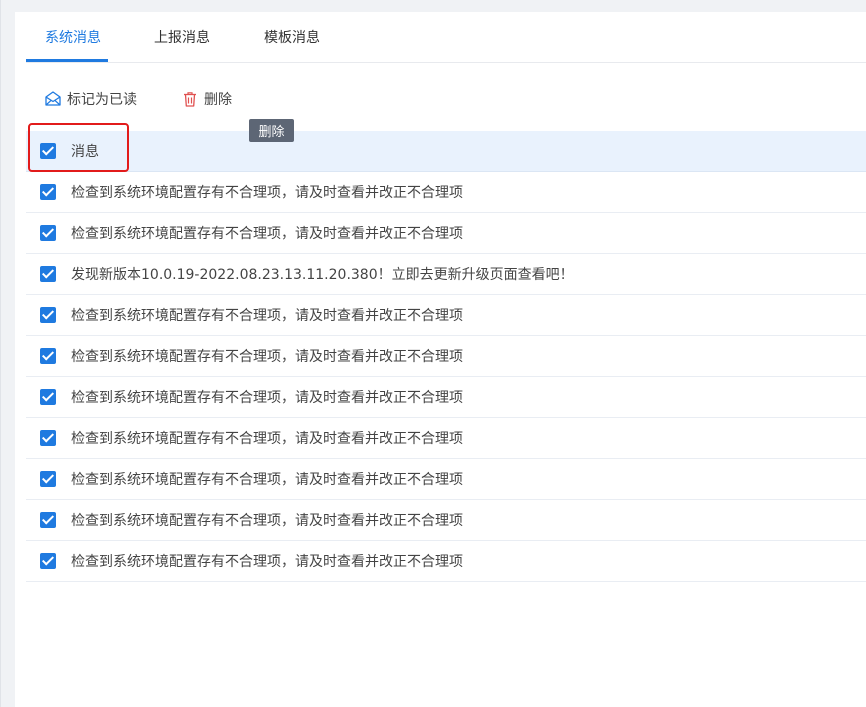  Describe the element at coordinates (67, 60) in the screenshot. I see `active-tab-indicator` at that location.